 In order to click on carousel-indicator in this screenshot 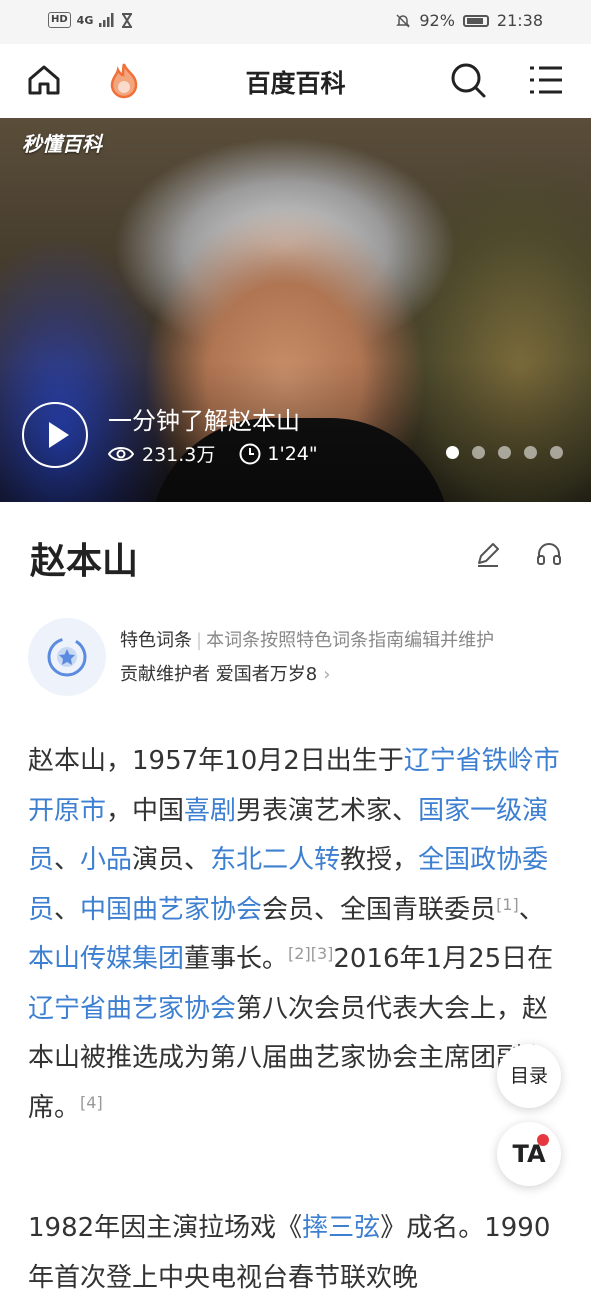, I will do `click(504, 452)`.